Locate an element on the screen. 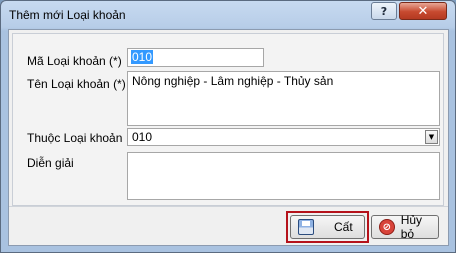 Image resolution: width=456 pixels, height=253 pixels. cancel-icon: ⊘ is located at coordinates (387, 227).